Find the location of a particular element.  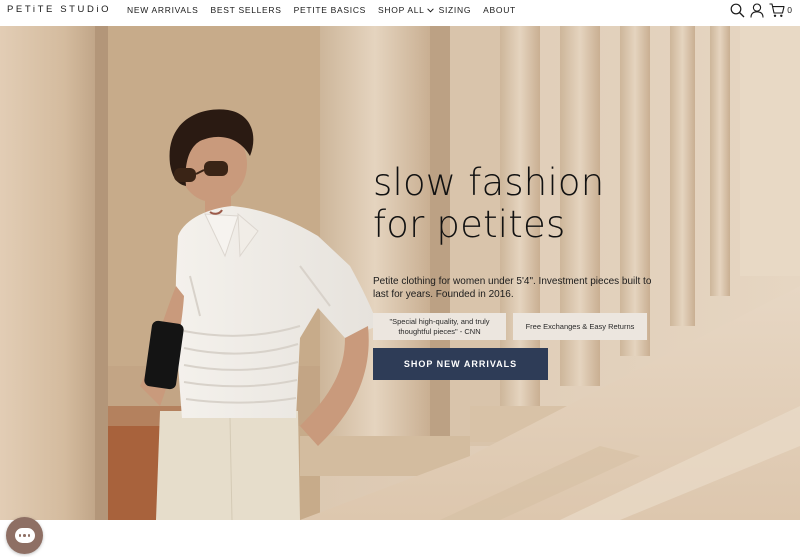

account-icon is located at coordinates (757, 10).